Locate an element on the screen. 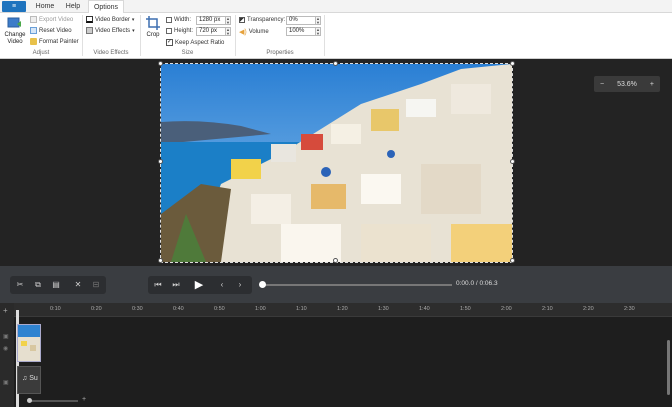 The image size is (672, 407). seek-handle is located at coordinates (262, 284).